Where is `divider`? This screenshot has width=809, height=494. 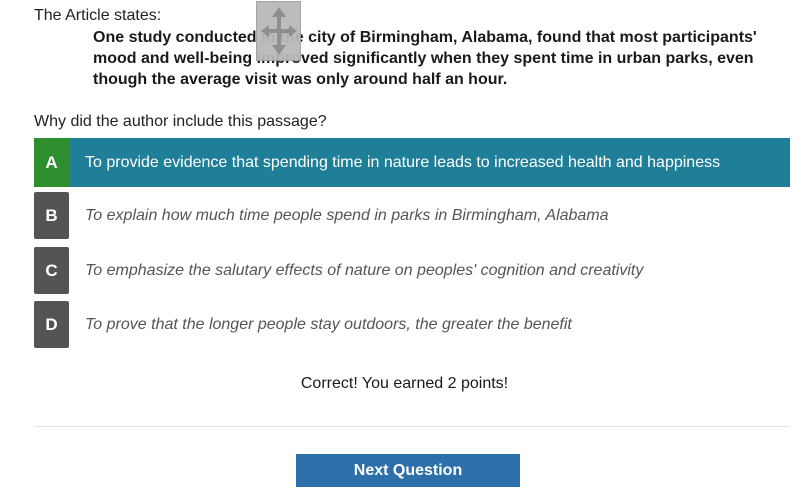
divider is located at coordinates (412, 426).